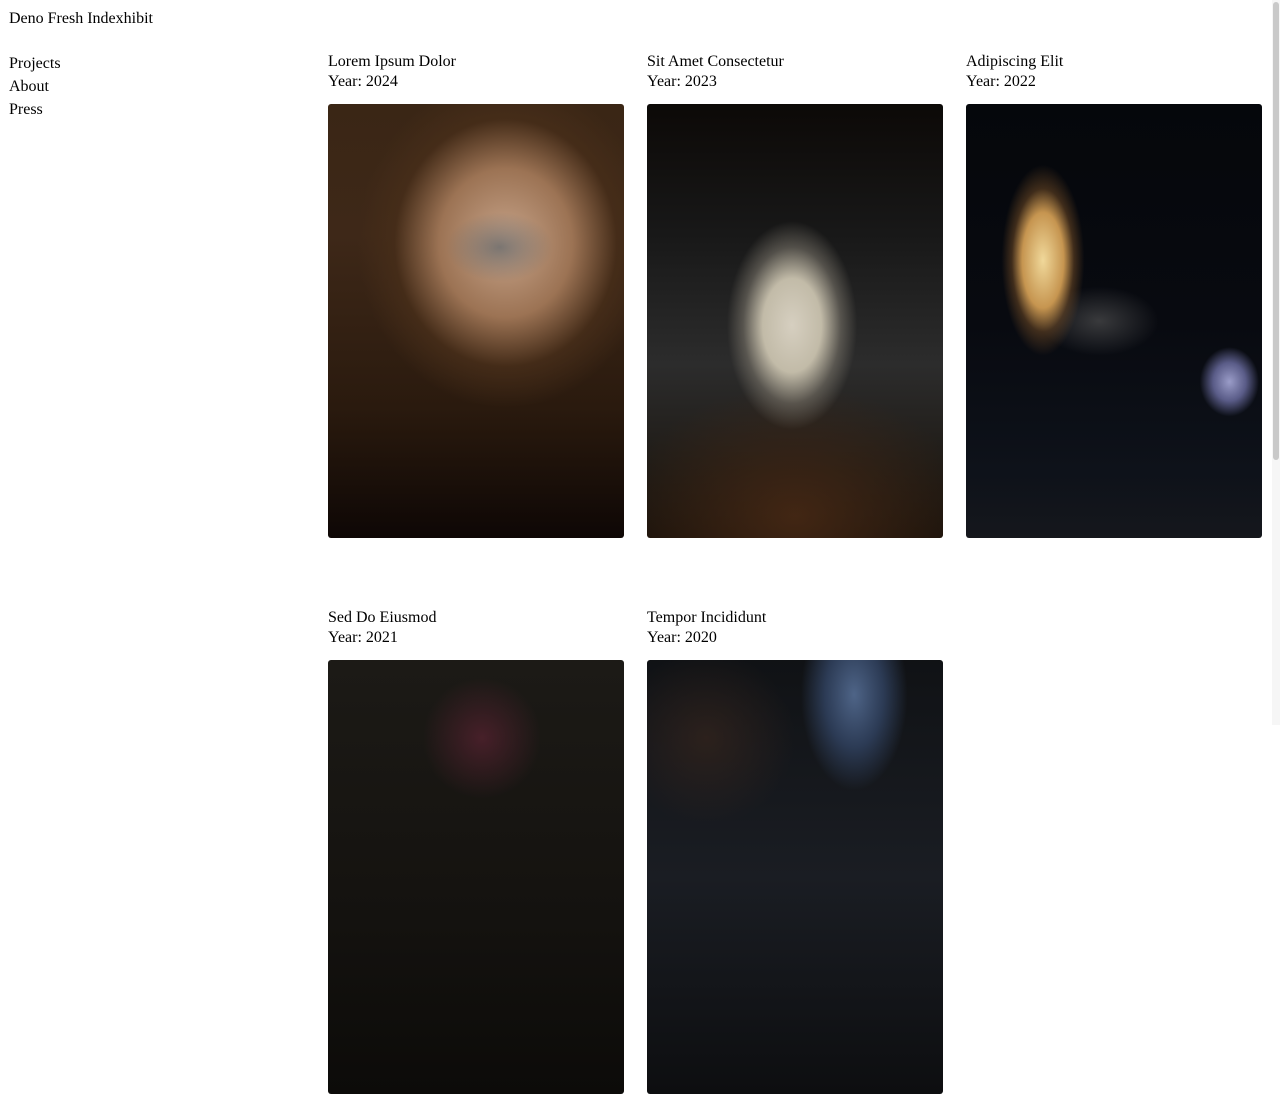 The image size is (1280, 1094). I want to click on main-nav: Projects About Press, so click(35, 86).